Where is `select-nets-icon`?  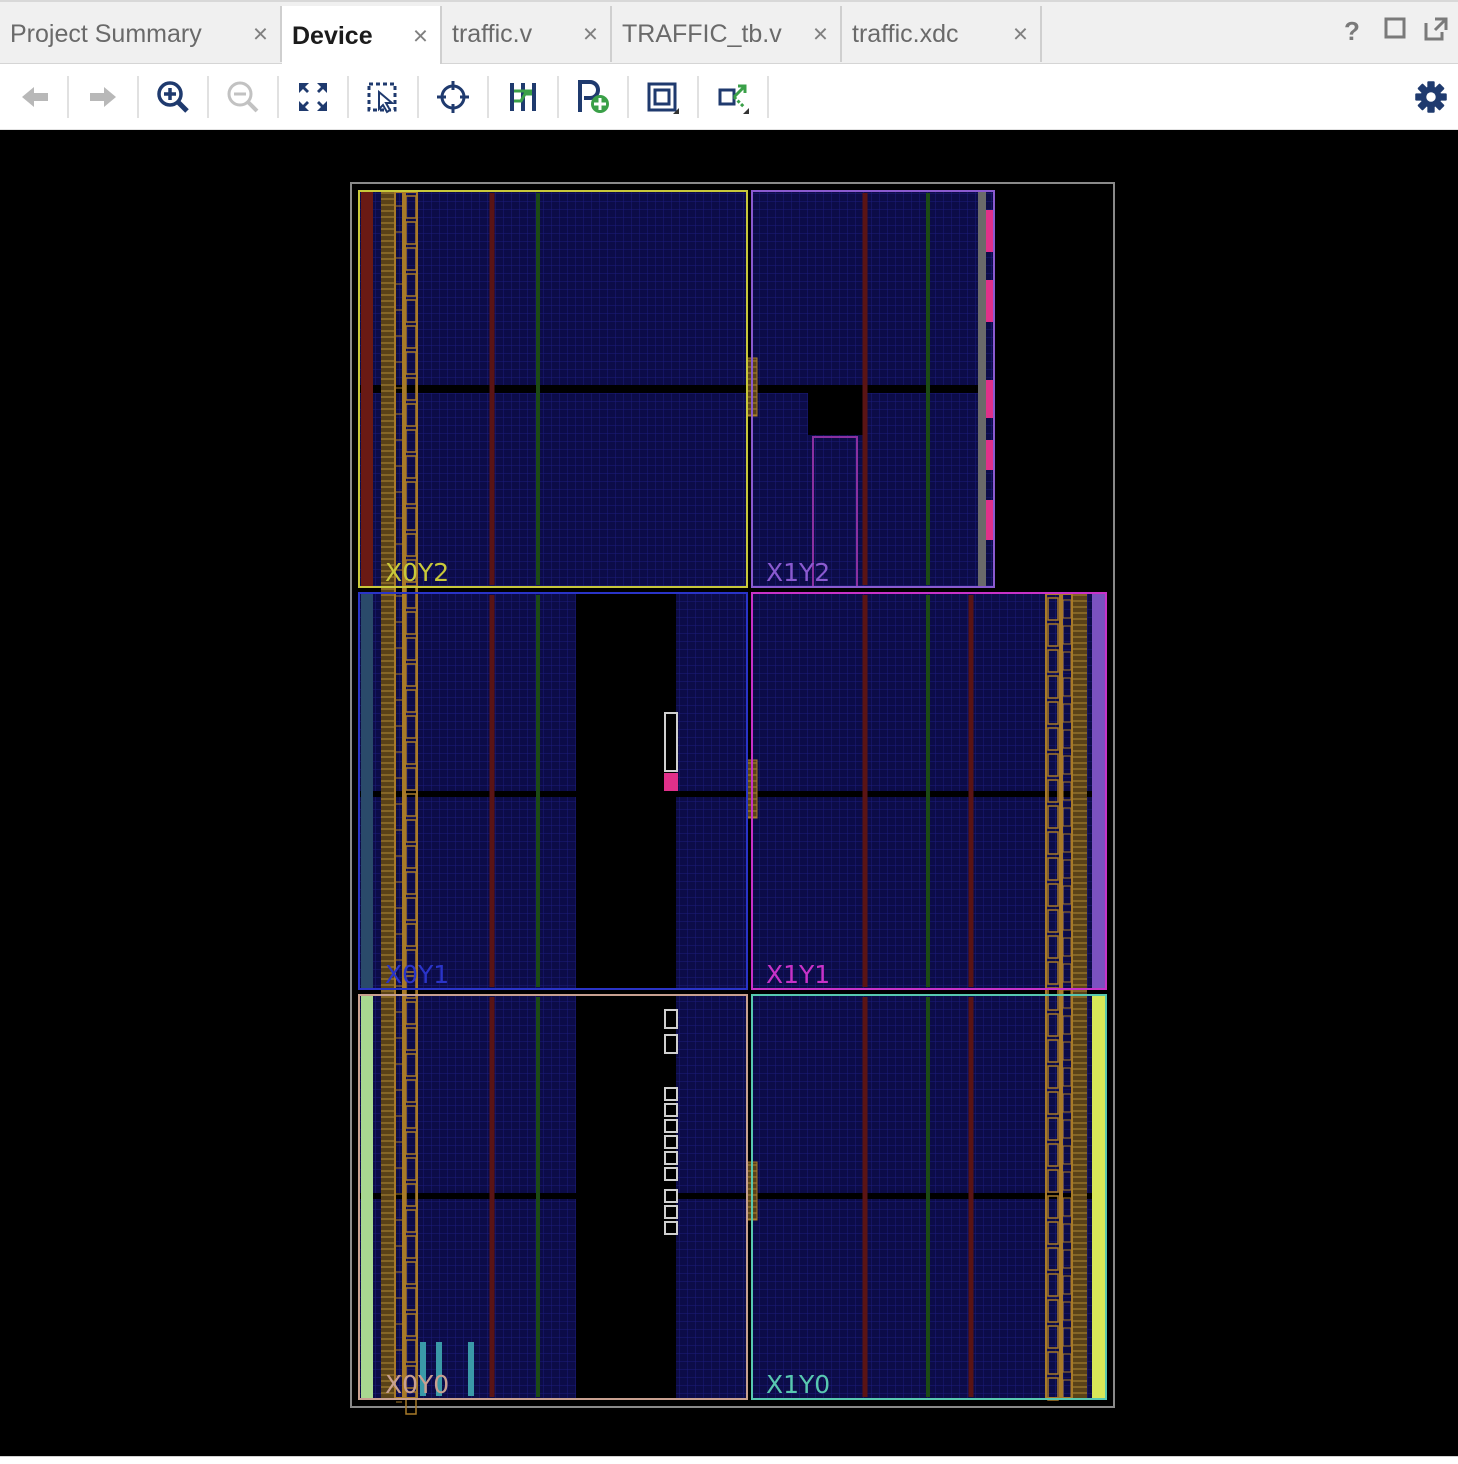 select-nets-icon is located at coordinates (733, 97).